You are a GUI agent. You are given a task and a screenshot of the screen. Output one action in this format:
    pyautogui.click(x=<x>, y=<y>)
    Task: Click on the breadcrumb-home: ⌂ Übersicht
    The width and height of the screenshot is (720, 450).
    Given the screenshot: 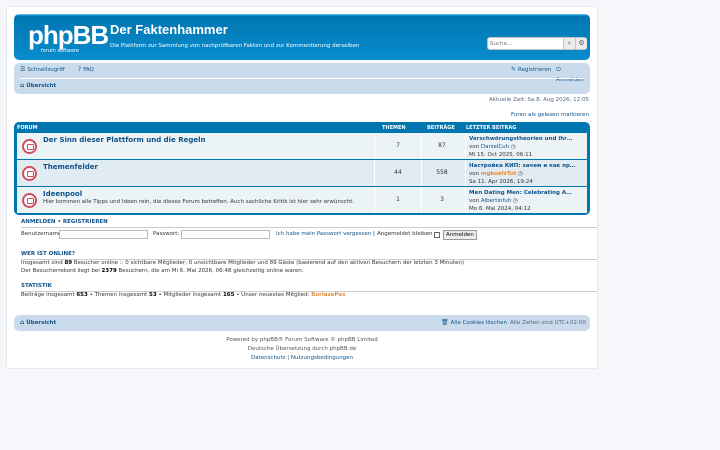 What is the action you would take?
    pyautogui.click(x=38, y=86)
    